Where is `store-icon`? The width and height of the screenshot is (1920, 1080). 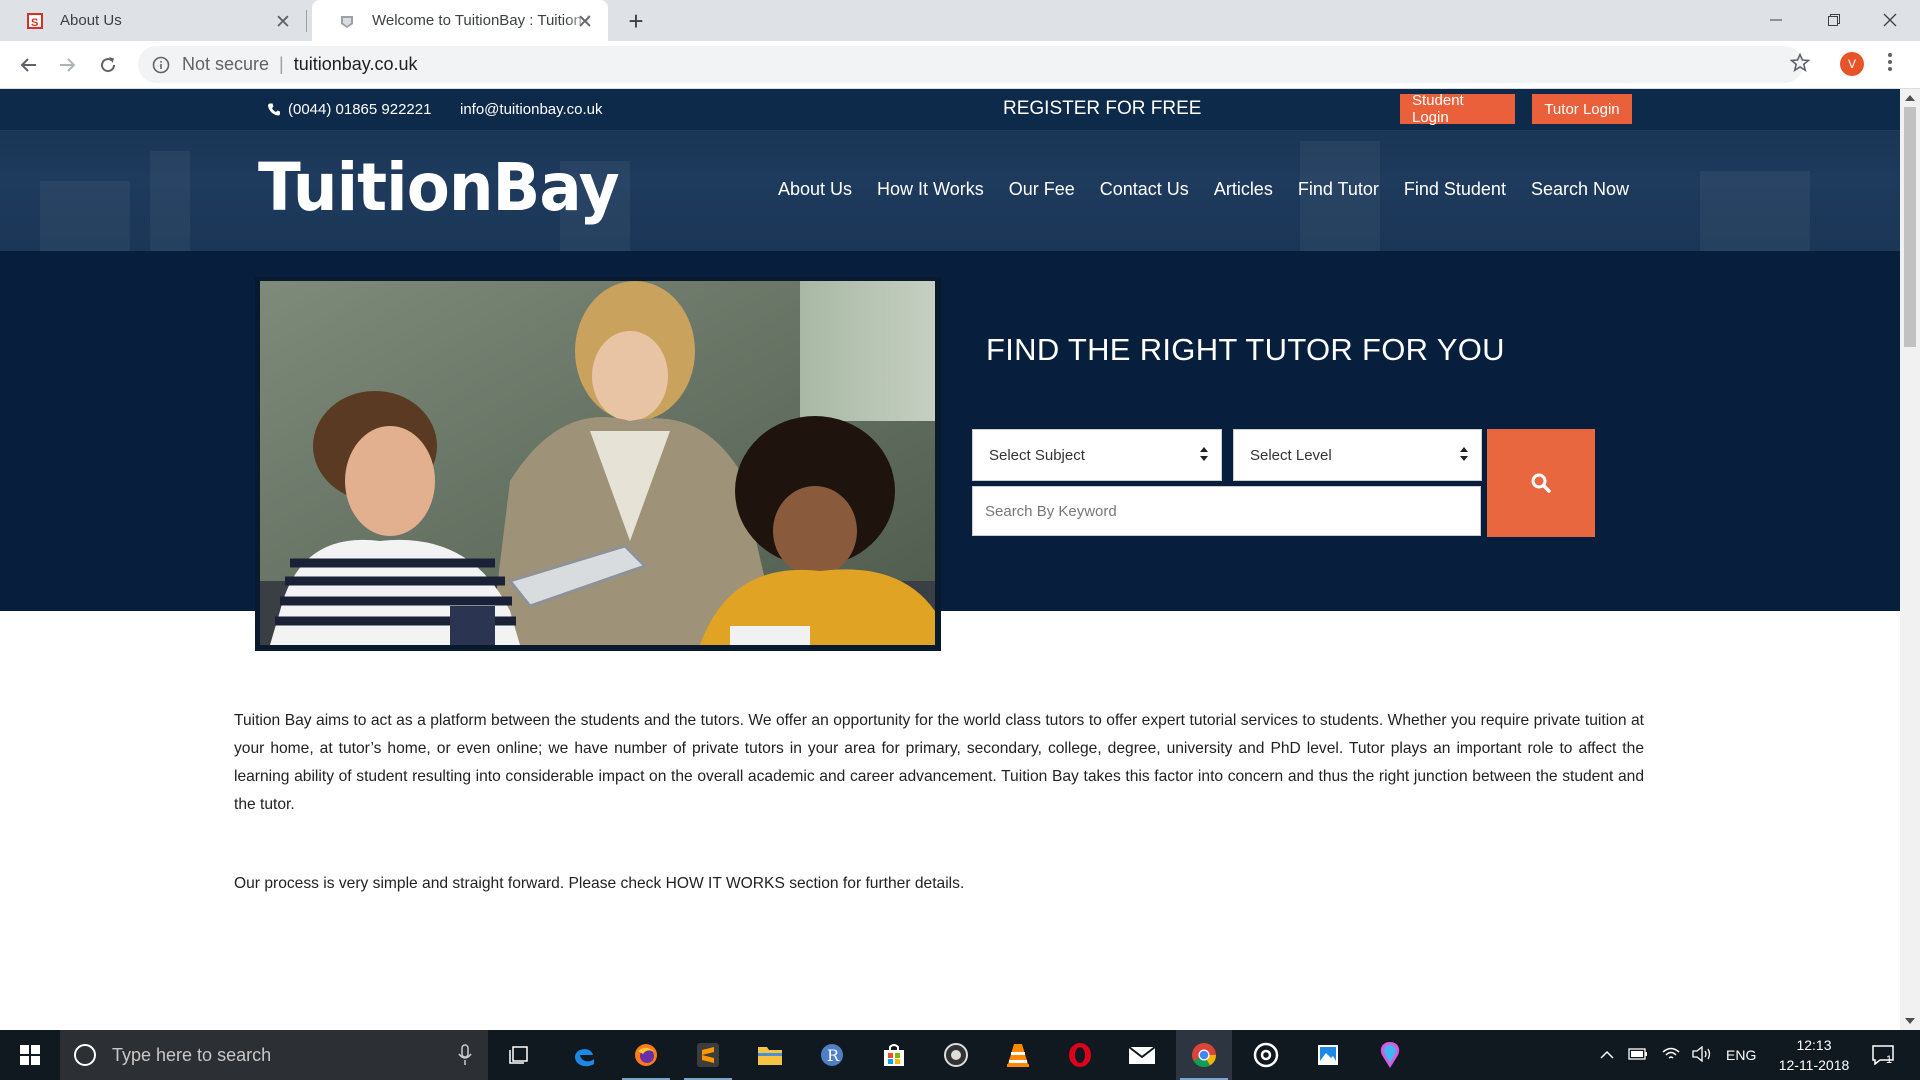 store-icon is located at coordinates (894, 1055).